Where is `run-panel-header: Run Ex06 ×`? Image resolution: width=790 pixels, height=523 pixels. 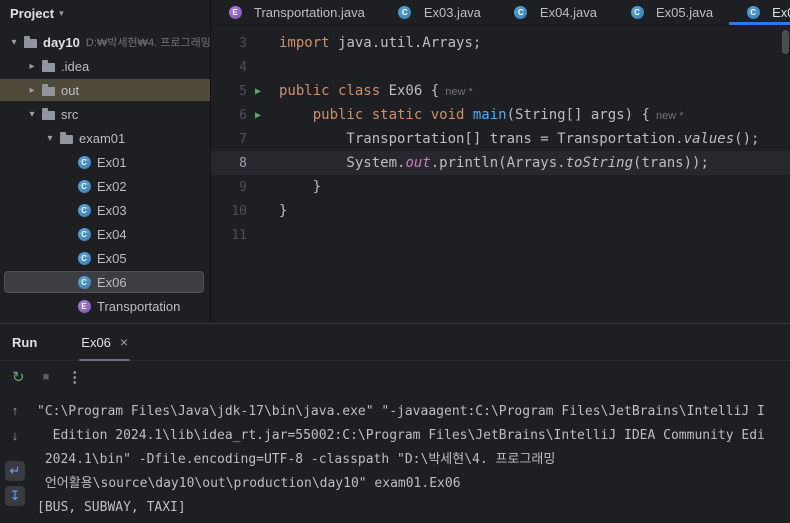 run-panel-header: Run Ex06 × is located at coordinates (395, 342).